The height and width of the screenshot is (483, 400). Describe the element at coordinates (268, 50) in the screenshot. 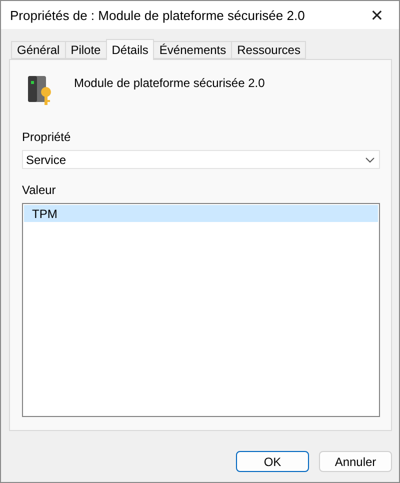

I see `tab: Ressources` at that location.